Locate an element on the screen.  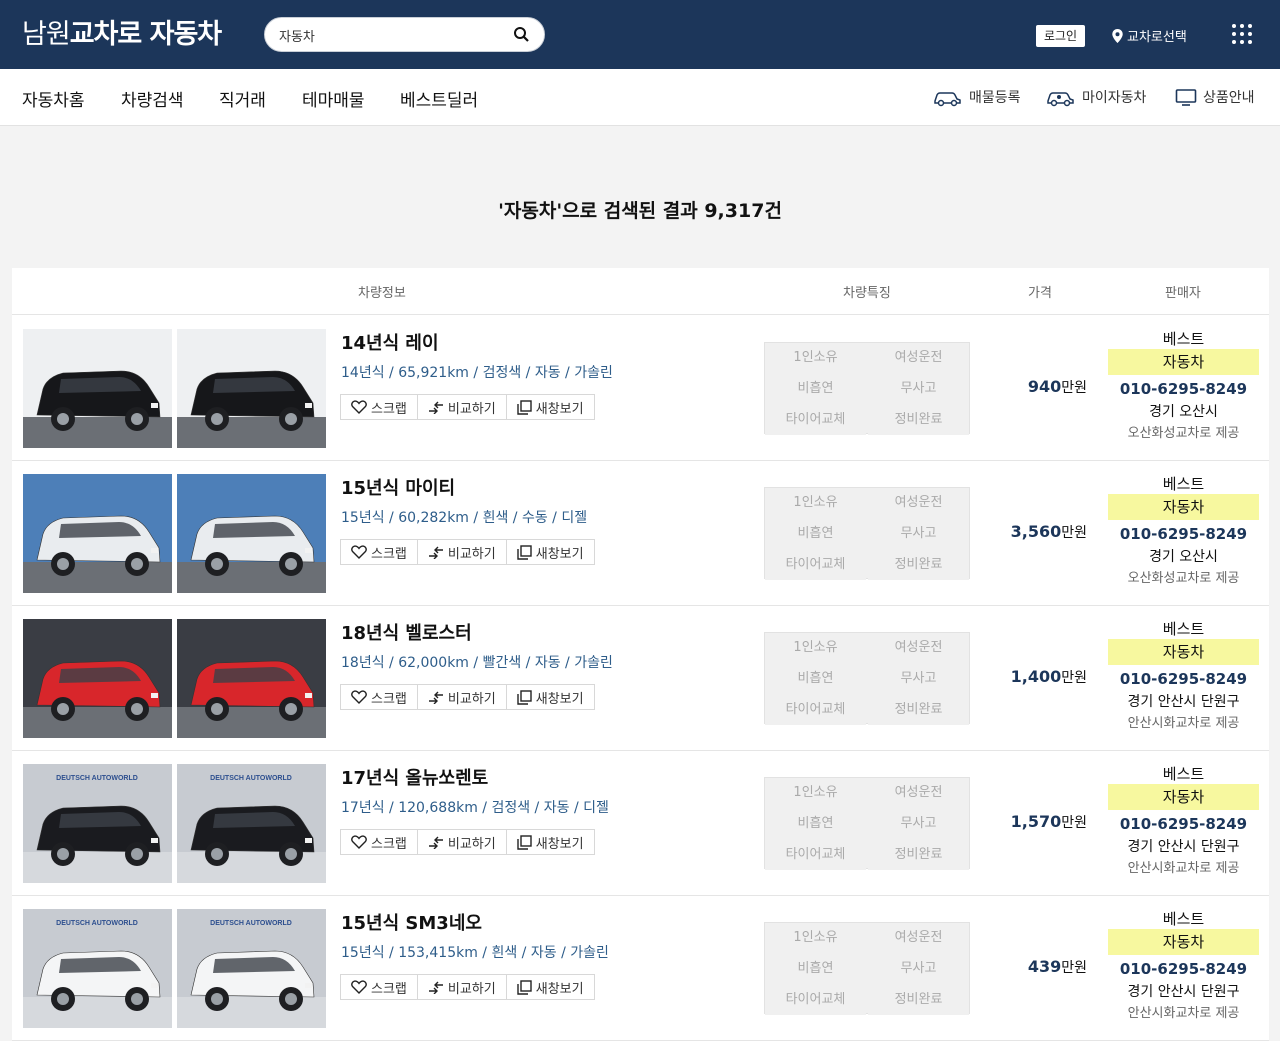
search-value: 자동차 is located at coordinates (297, 37).